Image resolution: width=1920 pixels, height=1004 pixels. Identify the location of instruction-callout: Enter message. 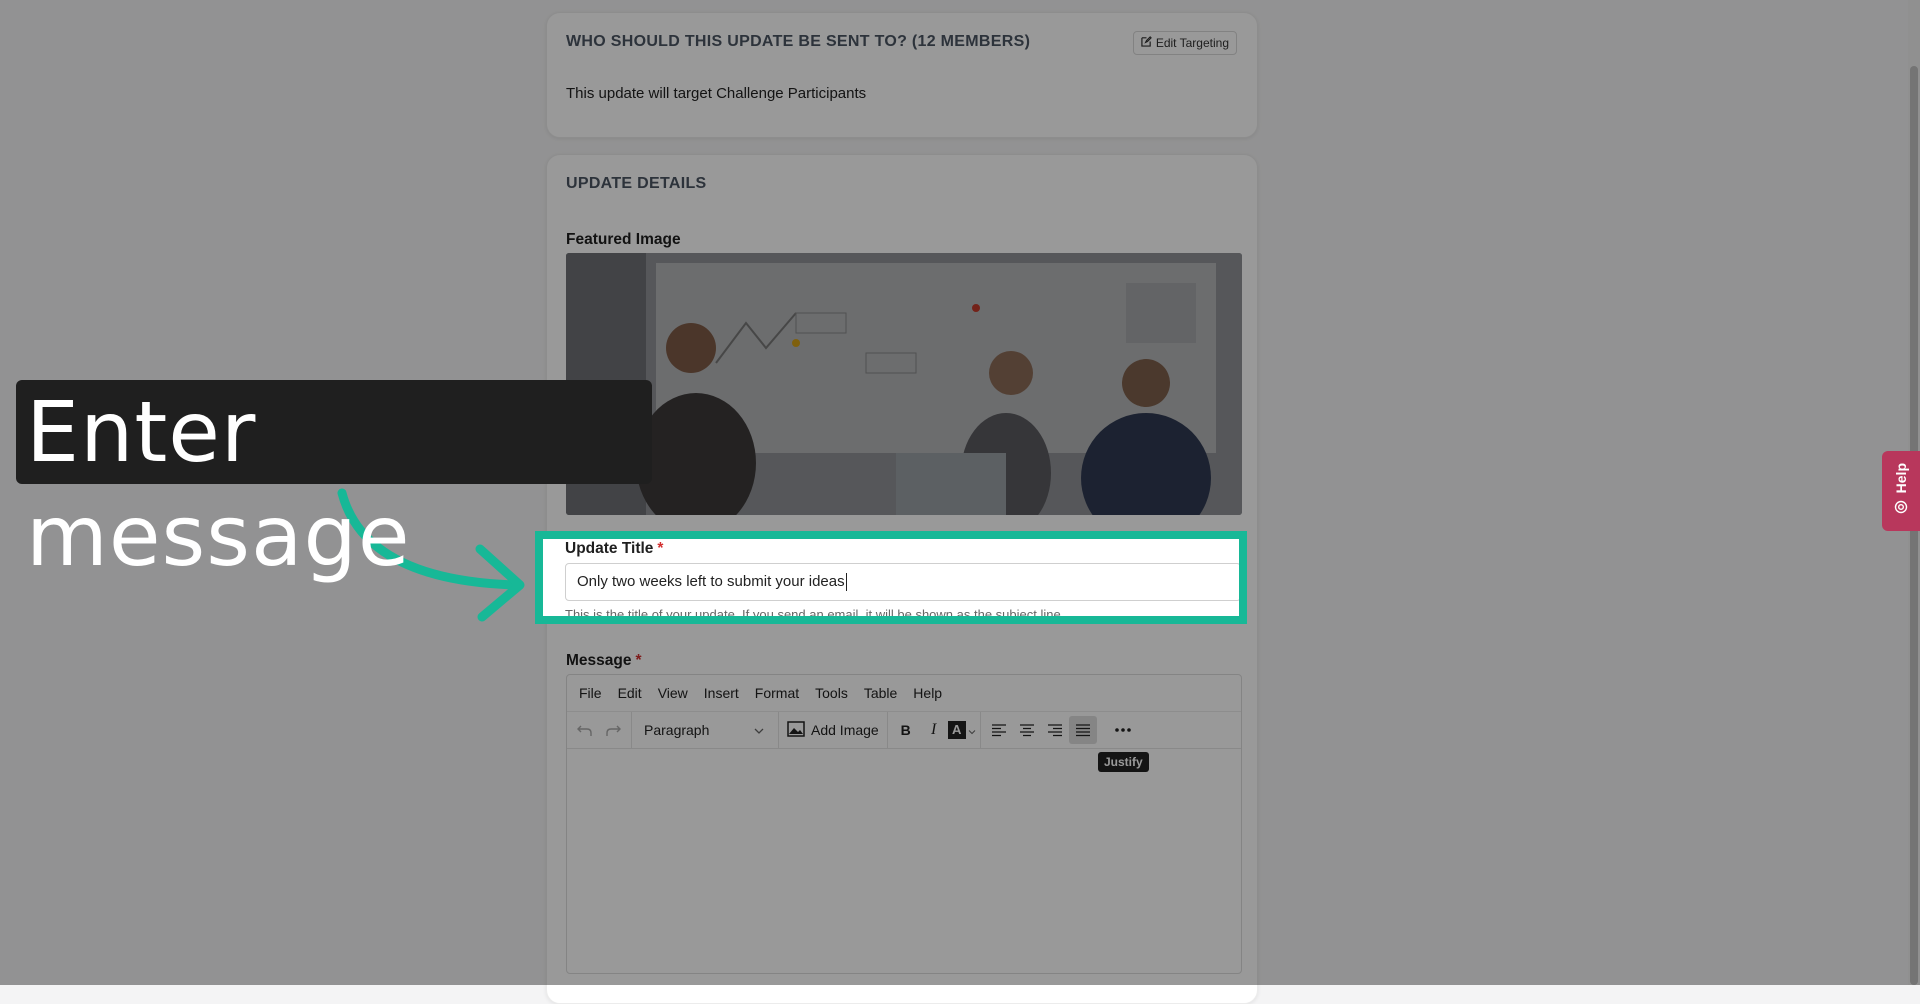
(334, 482).